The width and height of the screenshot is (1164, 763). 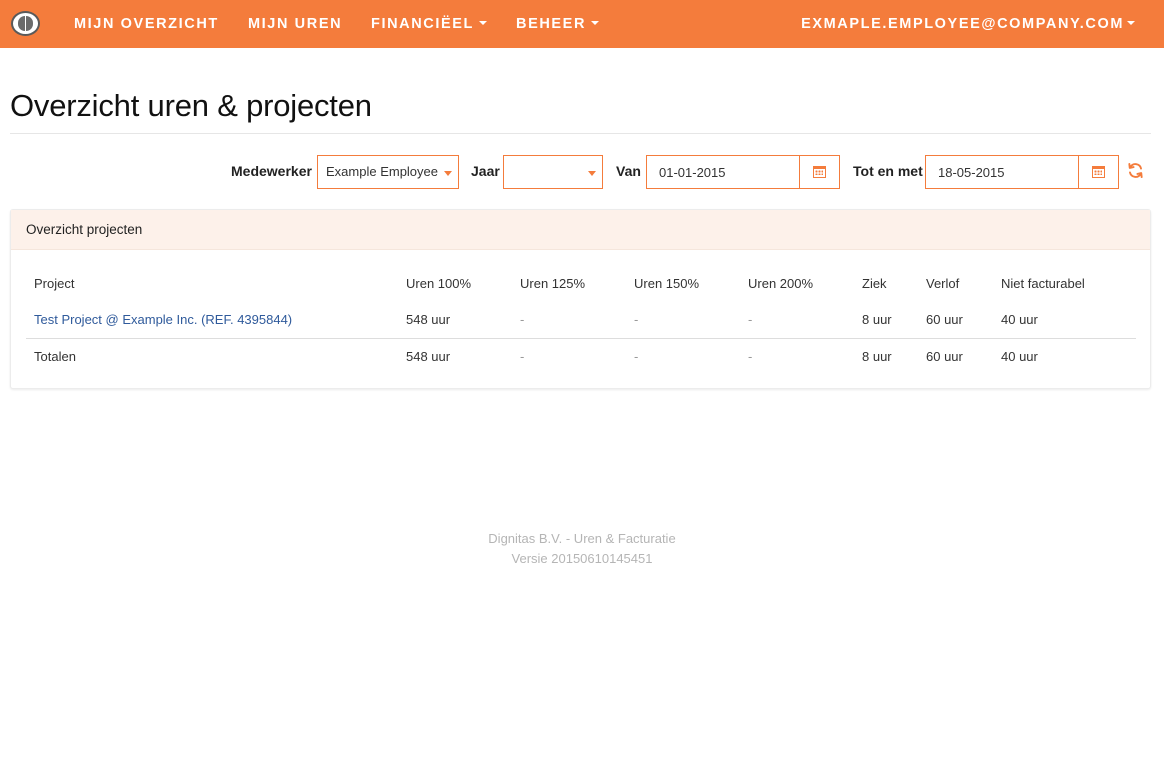 I want to click on total-ziek: 8 uur, so click(x=877, y=356).